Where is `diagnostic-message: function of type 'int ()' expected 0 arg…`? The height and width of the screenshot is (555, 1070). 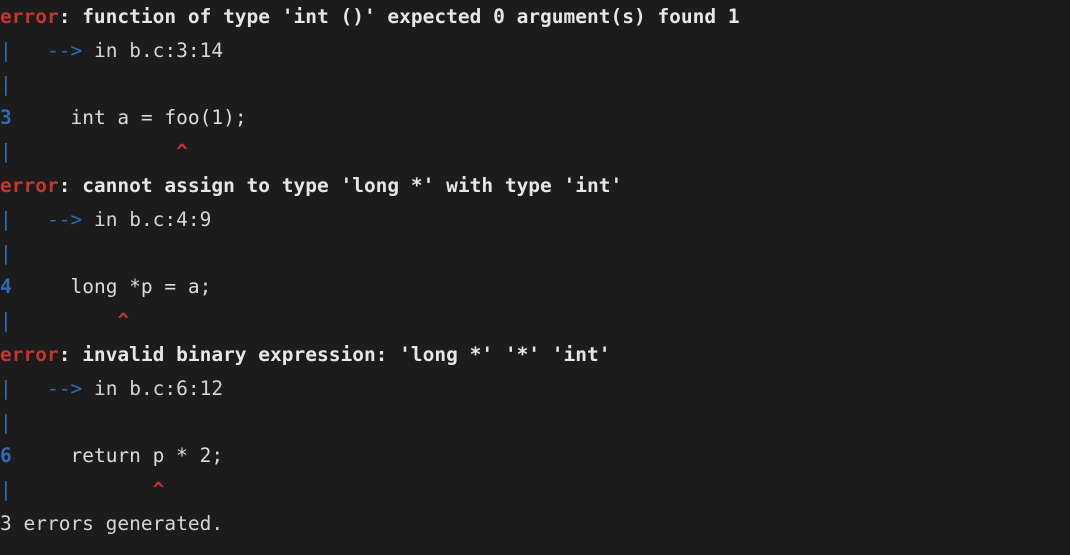
diagnostic-message: function of type 'int ()' expected 0 arg… is located at coordinates (411, 16).